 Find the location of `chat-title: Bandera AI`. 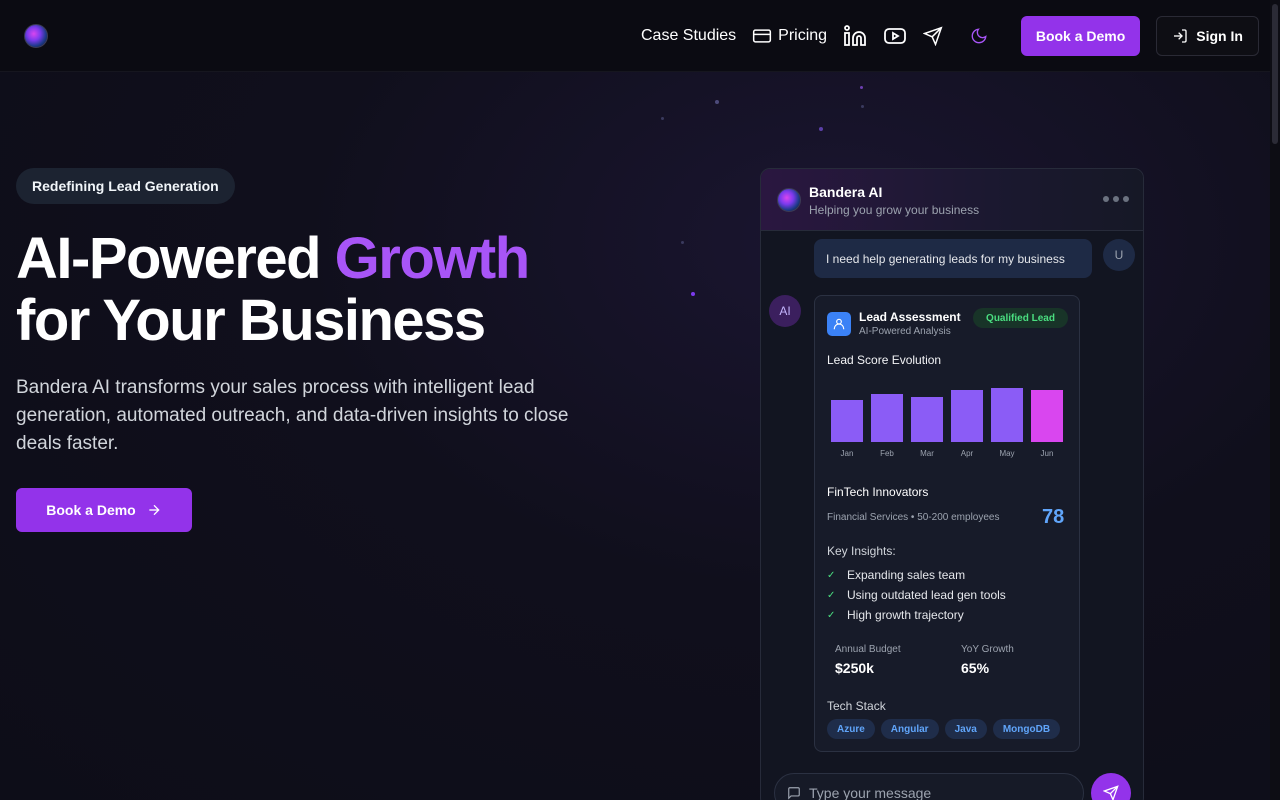

chat-title: Bandera AI is located at coordinates (846, 192).